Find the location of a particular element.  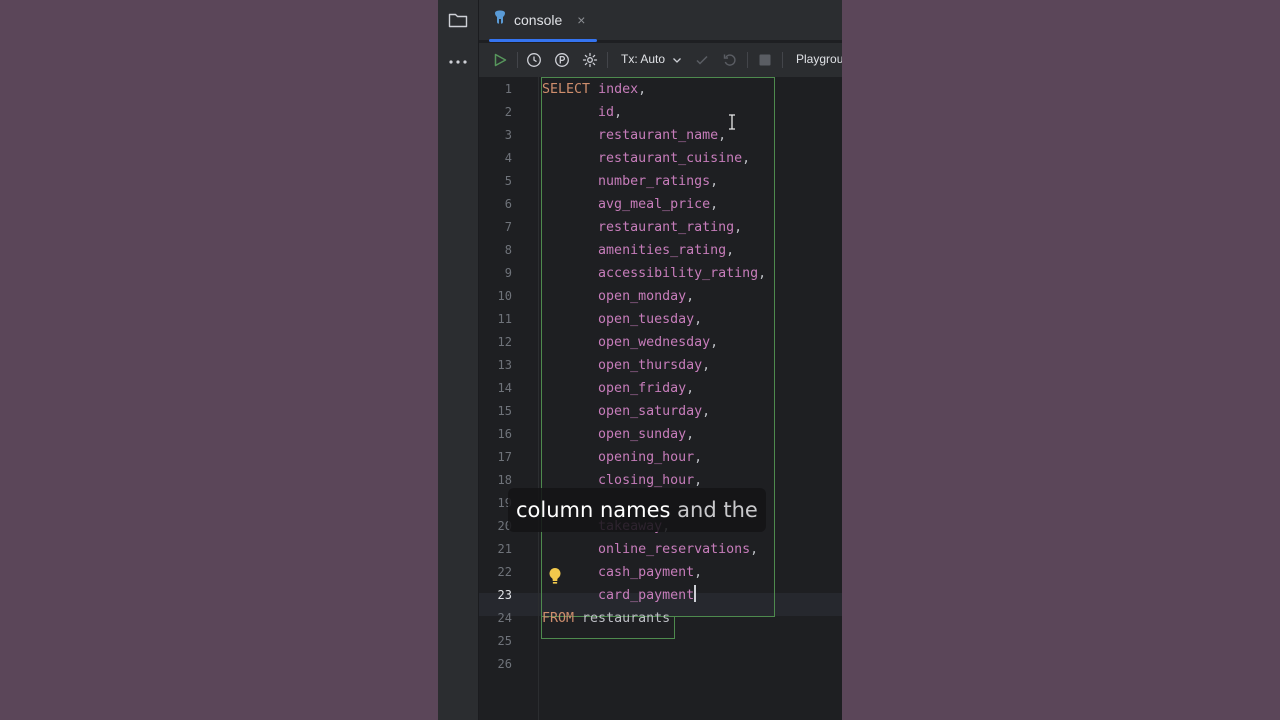

code-line: open_monday, is located at coordinates (618, 296).